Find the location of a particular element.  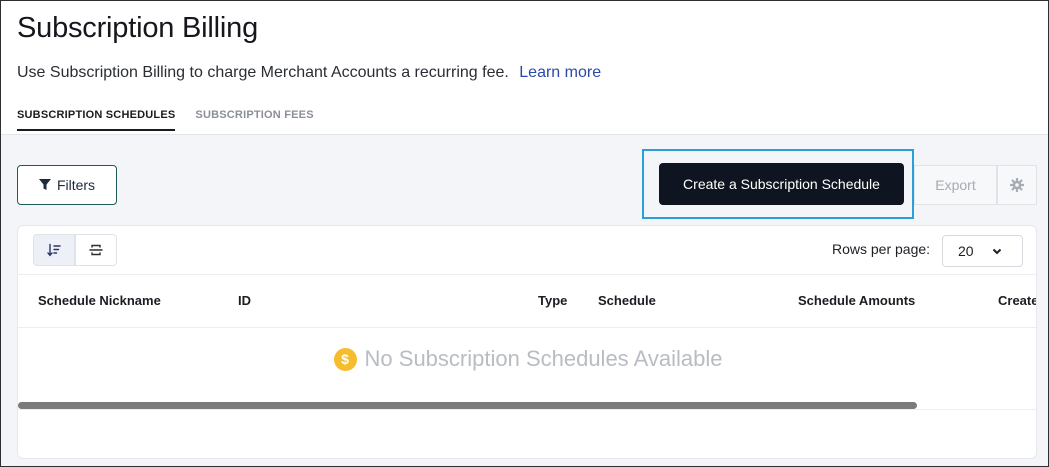

column-header: Create is located at coordinates (1017, 300).